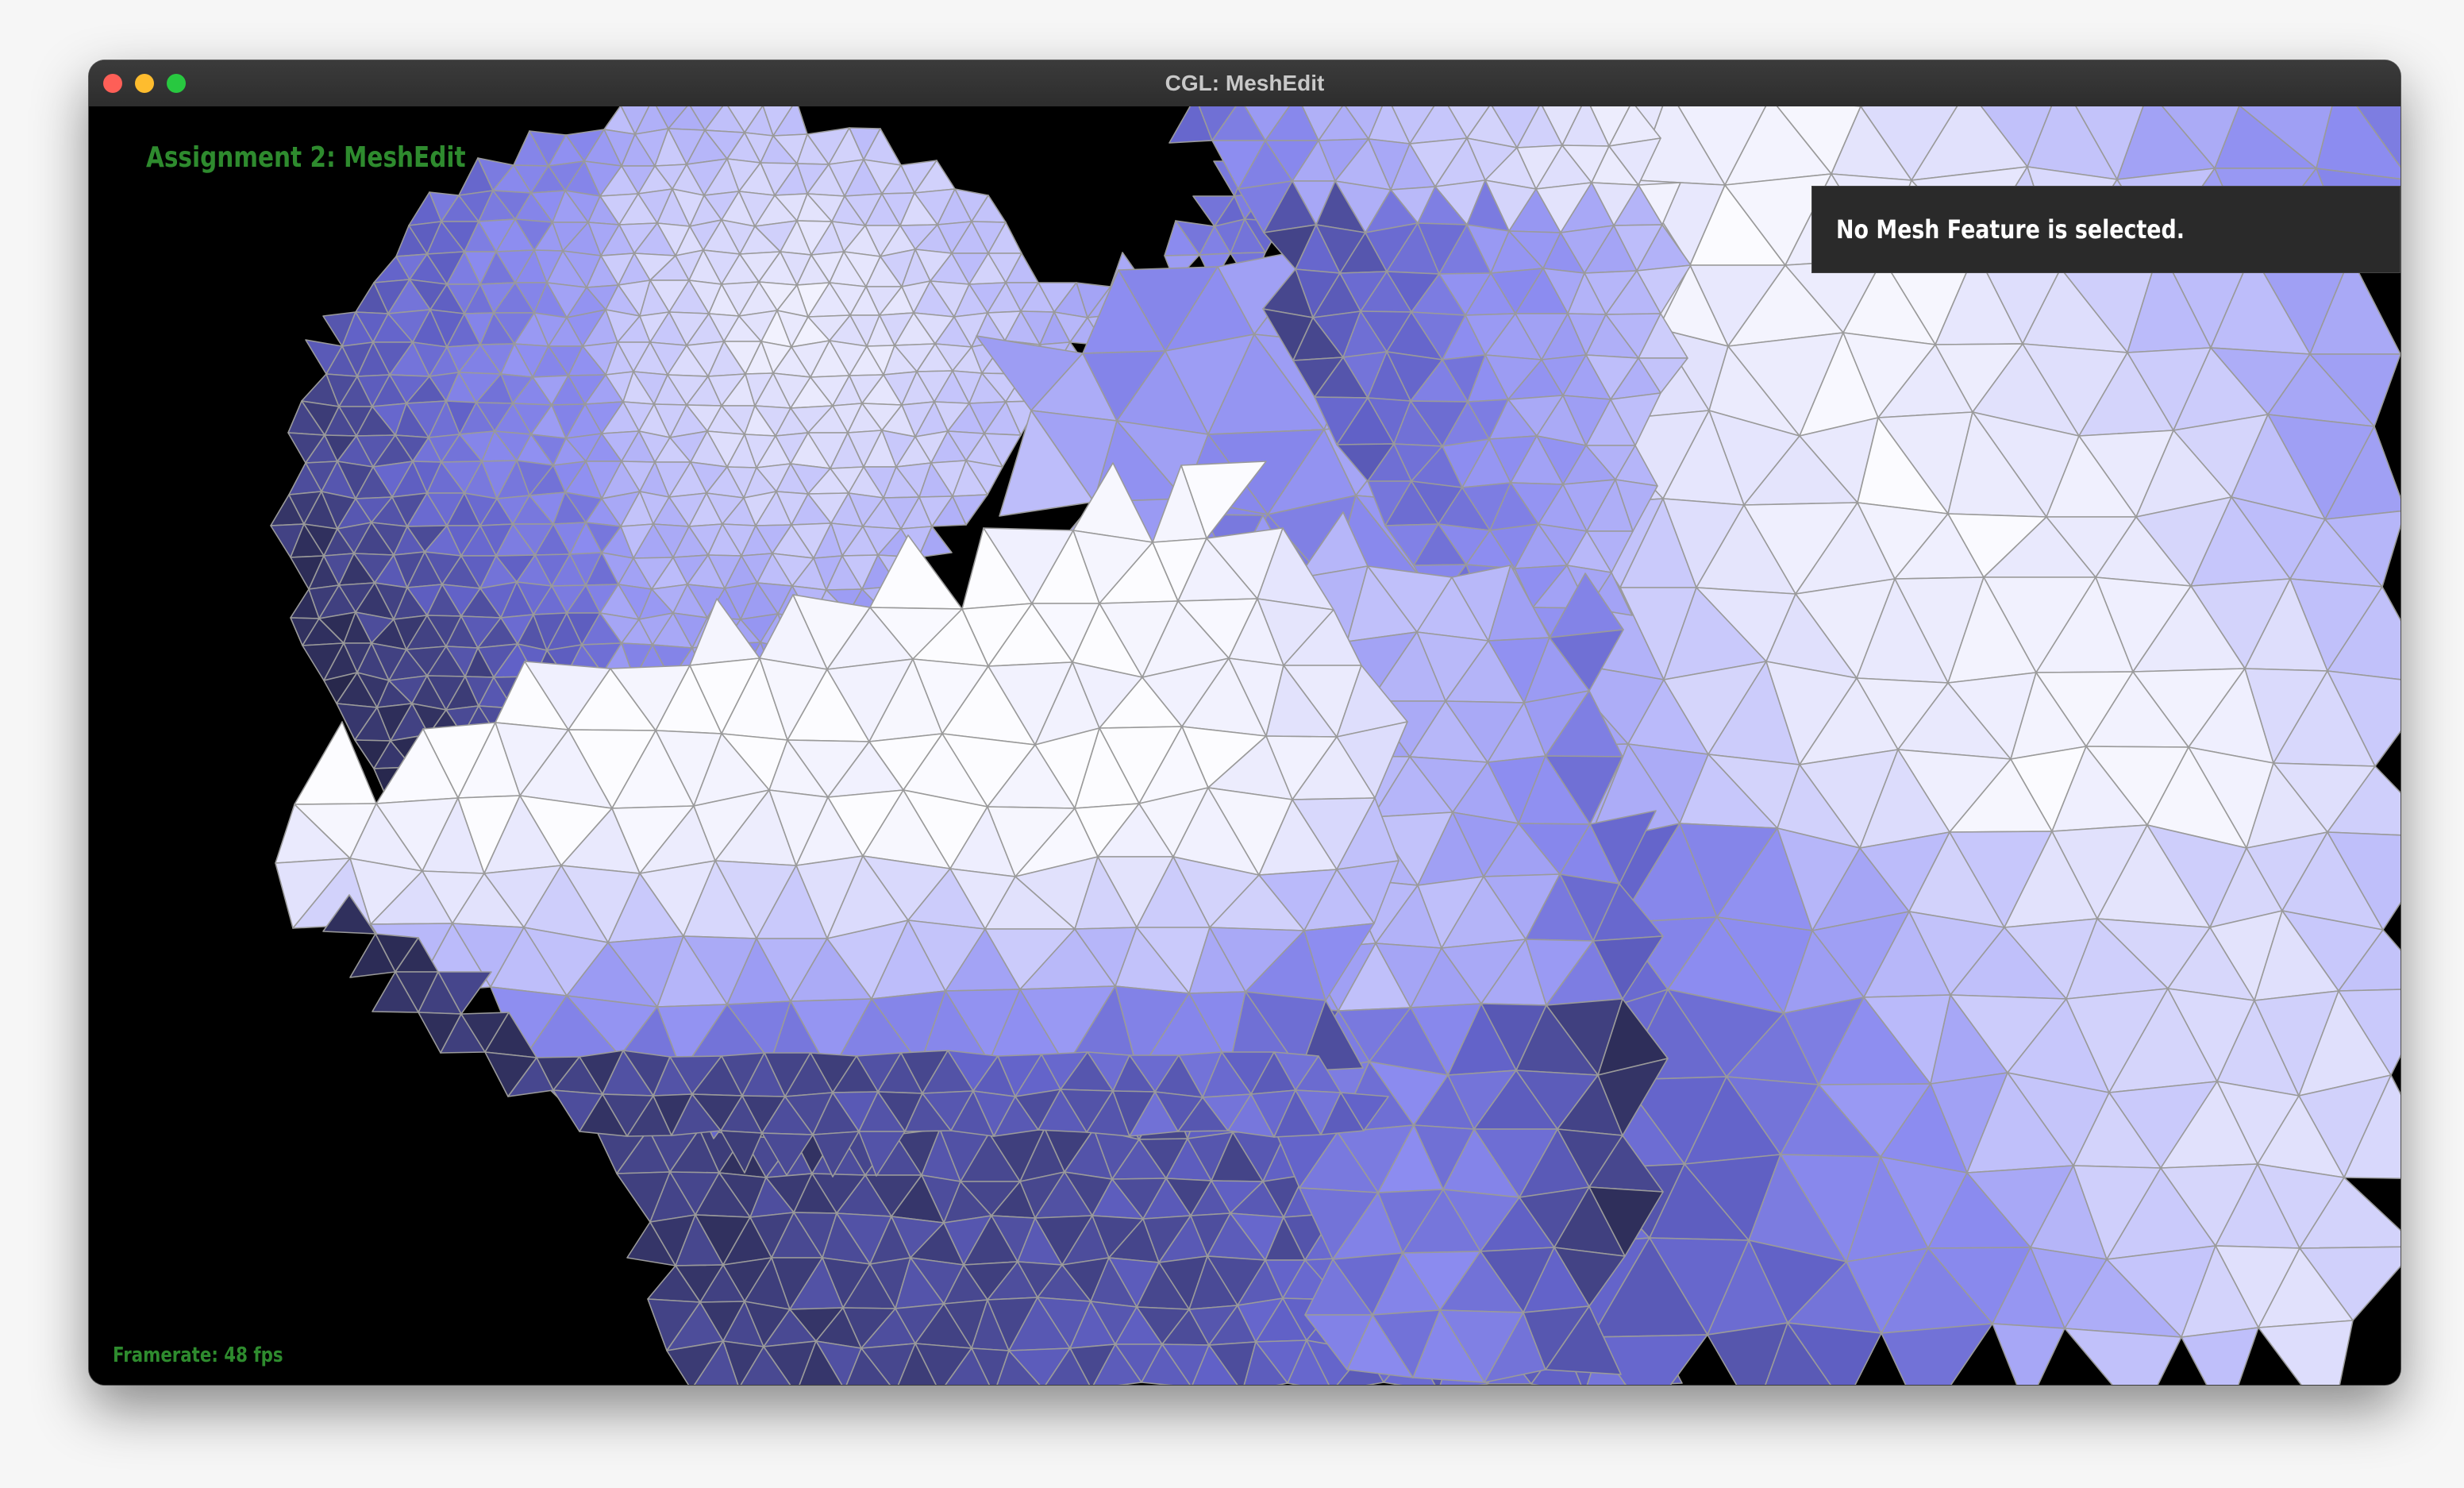 This screenshot has width=2464, height=1488. I want to click on framerate-readout: Framerate: 48 fps, so click(198, 1355).